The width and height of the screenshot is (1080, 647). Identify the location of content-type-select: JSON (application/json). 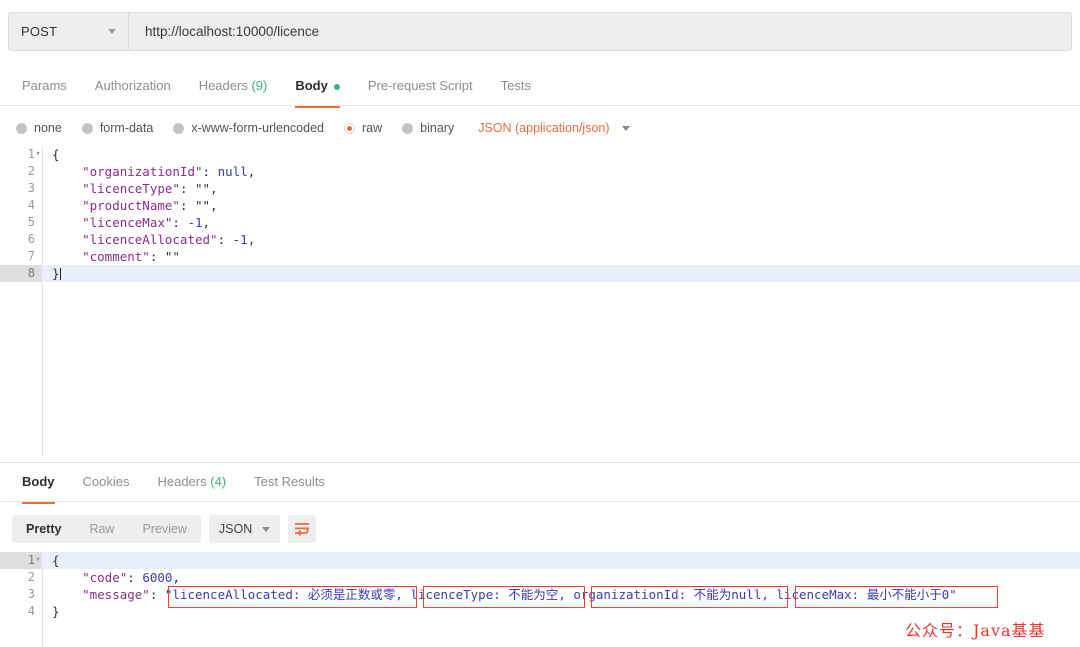
(554, 128).